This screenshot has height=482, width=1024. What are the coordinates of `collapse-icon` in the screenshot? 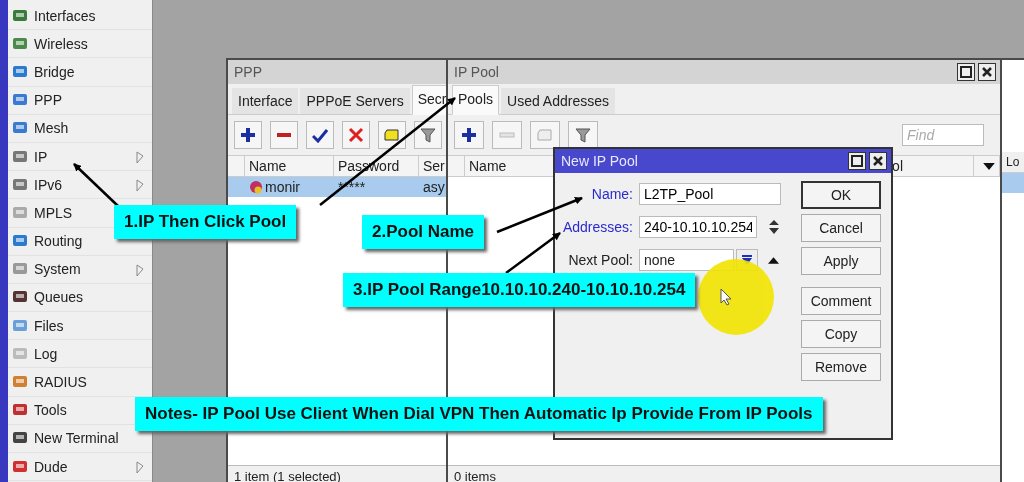 It's located at (773, 260).